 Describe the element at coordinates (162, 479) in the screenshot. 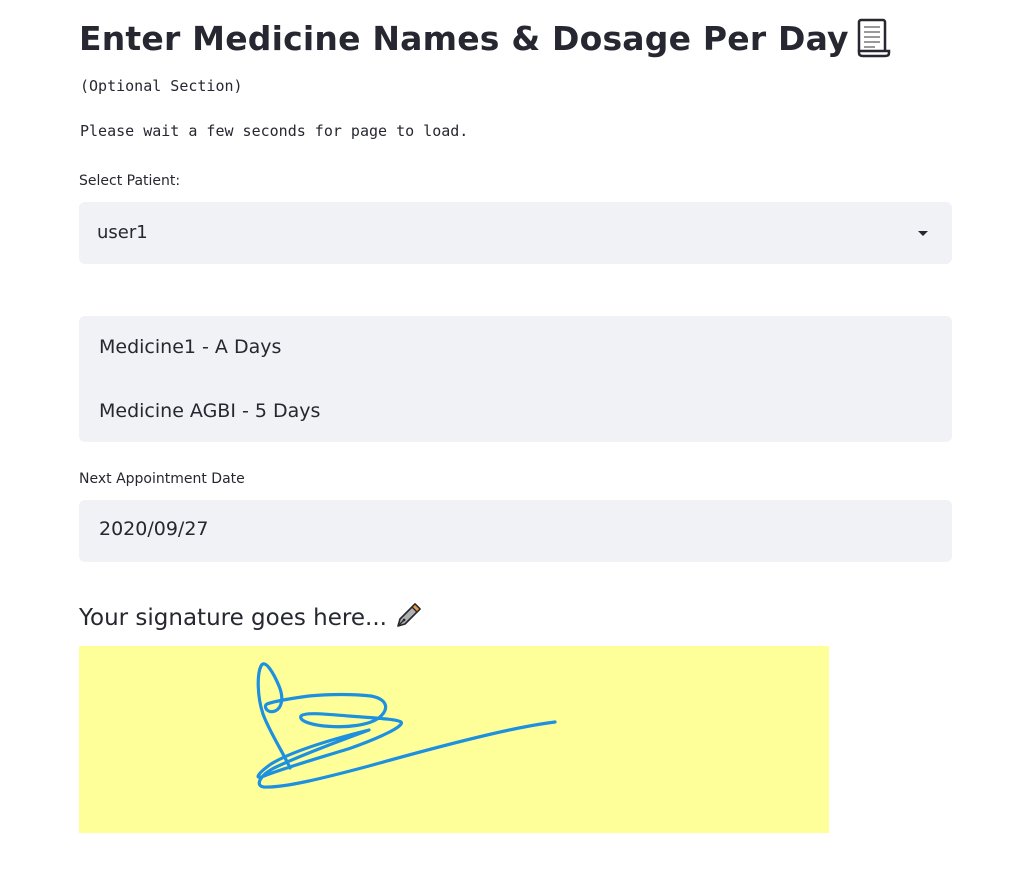

I see `appointment-date-label: Next Appointment Date` at that location.